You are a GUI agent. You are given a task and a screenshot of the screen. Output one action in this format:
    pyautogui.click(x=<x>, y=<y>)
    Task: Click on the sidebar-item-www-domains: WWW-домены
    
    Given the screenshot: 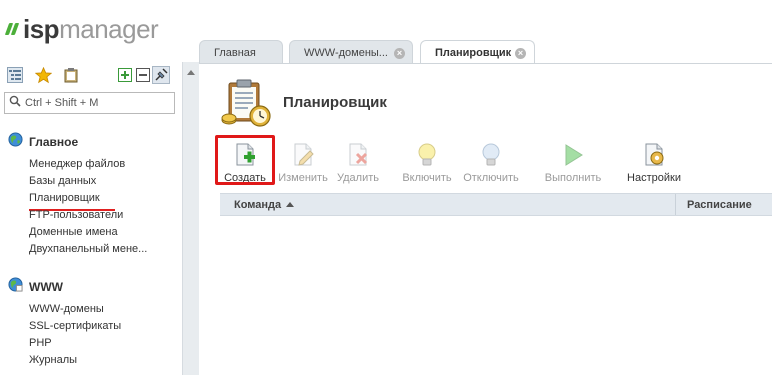 What is the action you would take?
    pyautogui.click(x=66, y=309)
    